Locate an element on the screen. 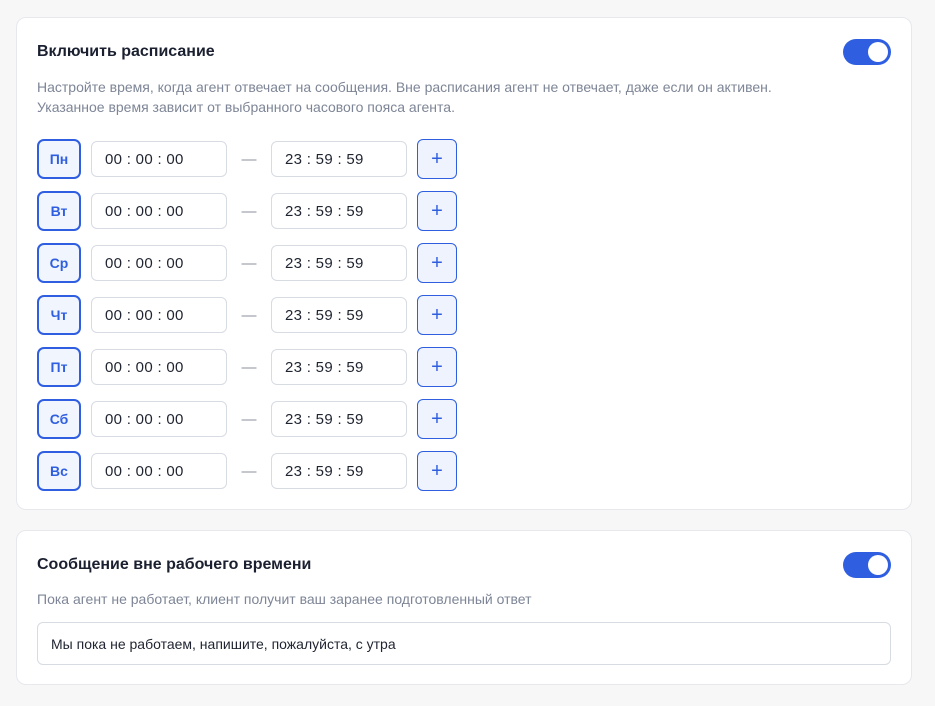 This screenshot has width=935, height=706. day-button-fri: Пт is located at coordinates (59, 367).